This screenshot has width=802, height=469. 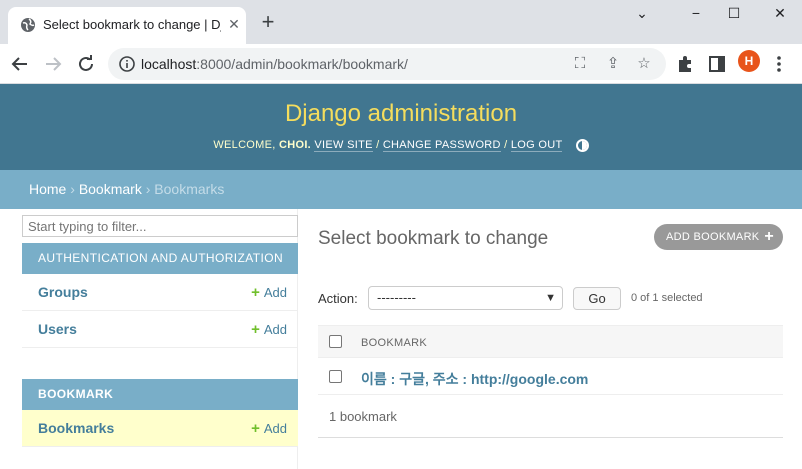 I want to click on nav-filter-input, so click(x=160, y=226).